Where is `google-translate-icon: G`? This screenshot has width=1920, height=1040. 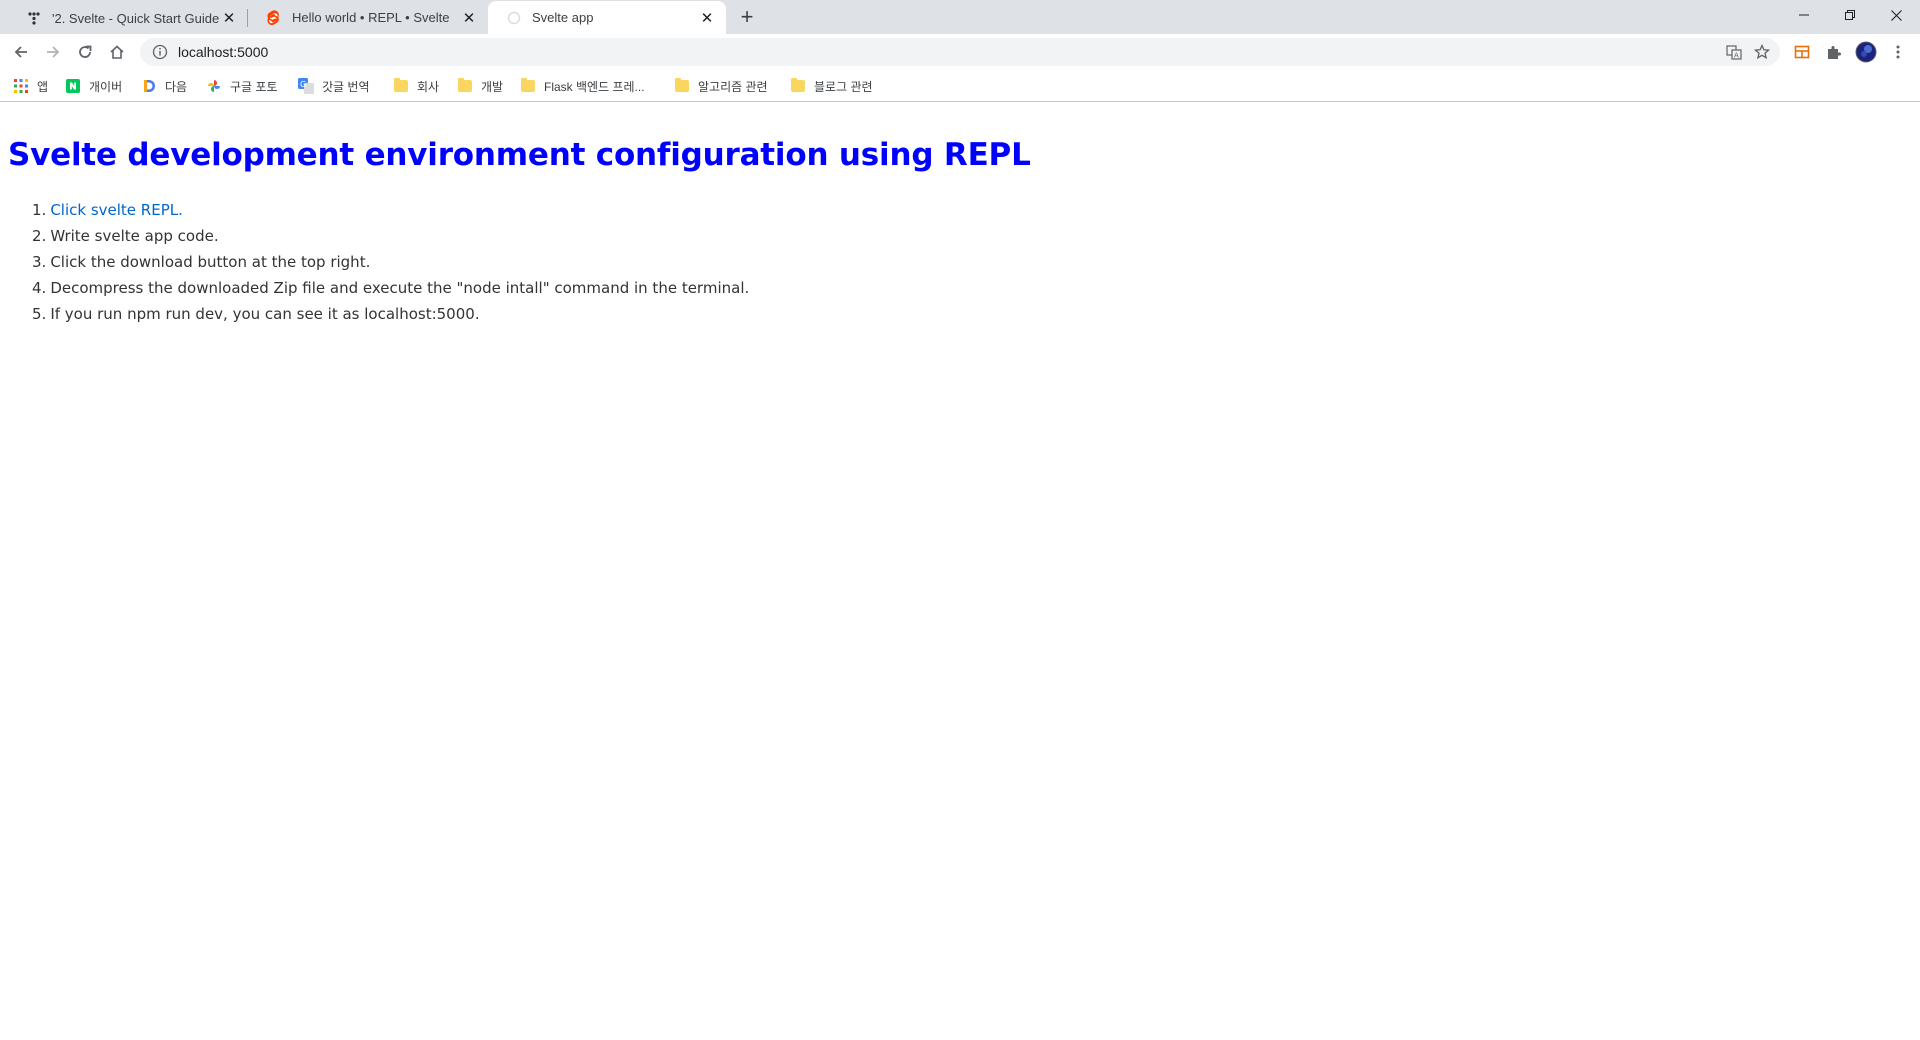
google-translate-icon: G is located at coordinates (306, 86).